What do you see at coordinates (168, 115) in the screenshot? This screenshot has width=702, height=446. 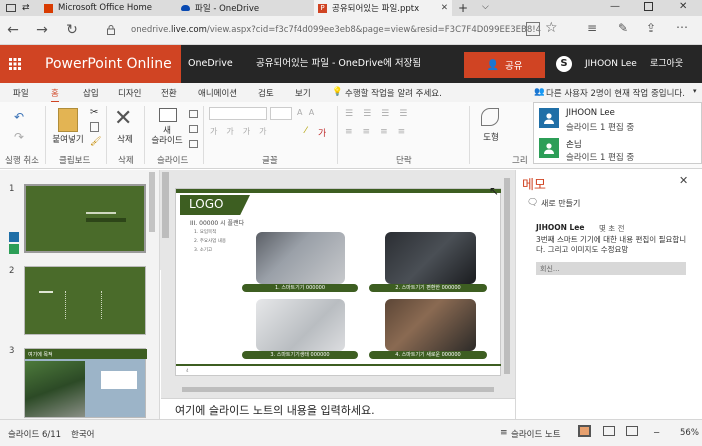 I see `new-slide-icon` at bounding box center [168, 115].